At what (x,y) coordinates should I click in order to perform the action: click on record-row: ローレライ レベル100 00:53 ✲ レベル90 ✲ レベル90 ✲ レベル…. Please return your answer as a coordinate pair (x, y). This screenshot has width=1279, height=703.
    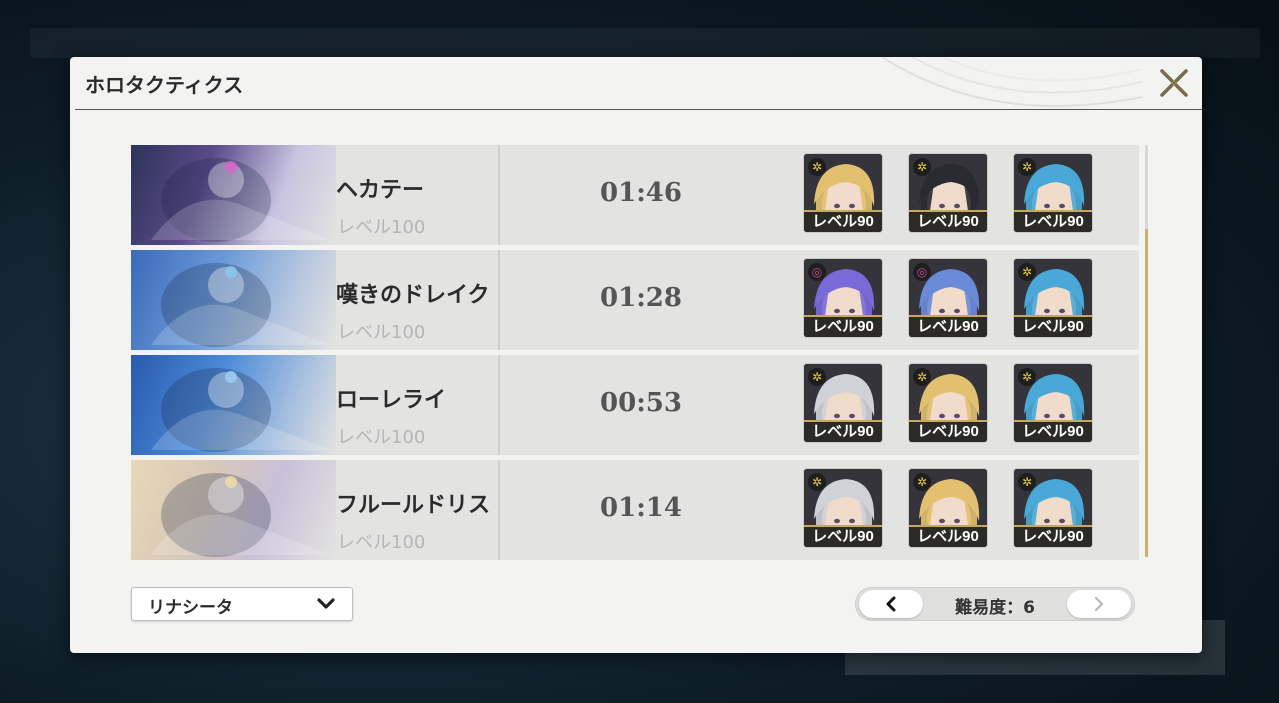
    Looking at the image, I should click on (635, 405).